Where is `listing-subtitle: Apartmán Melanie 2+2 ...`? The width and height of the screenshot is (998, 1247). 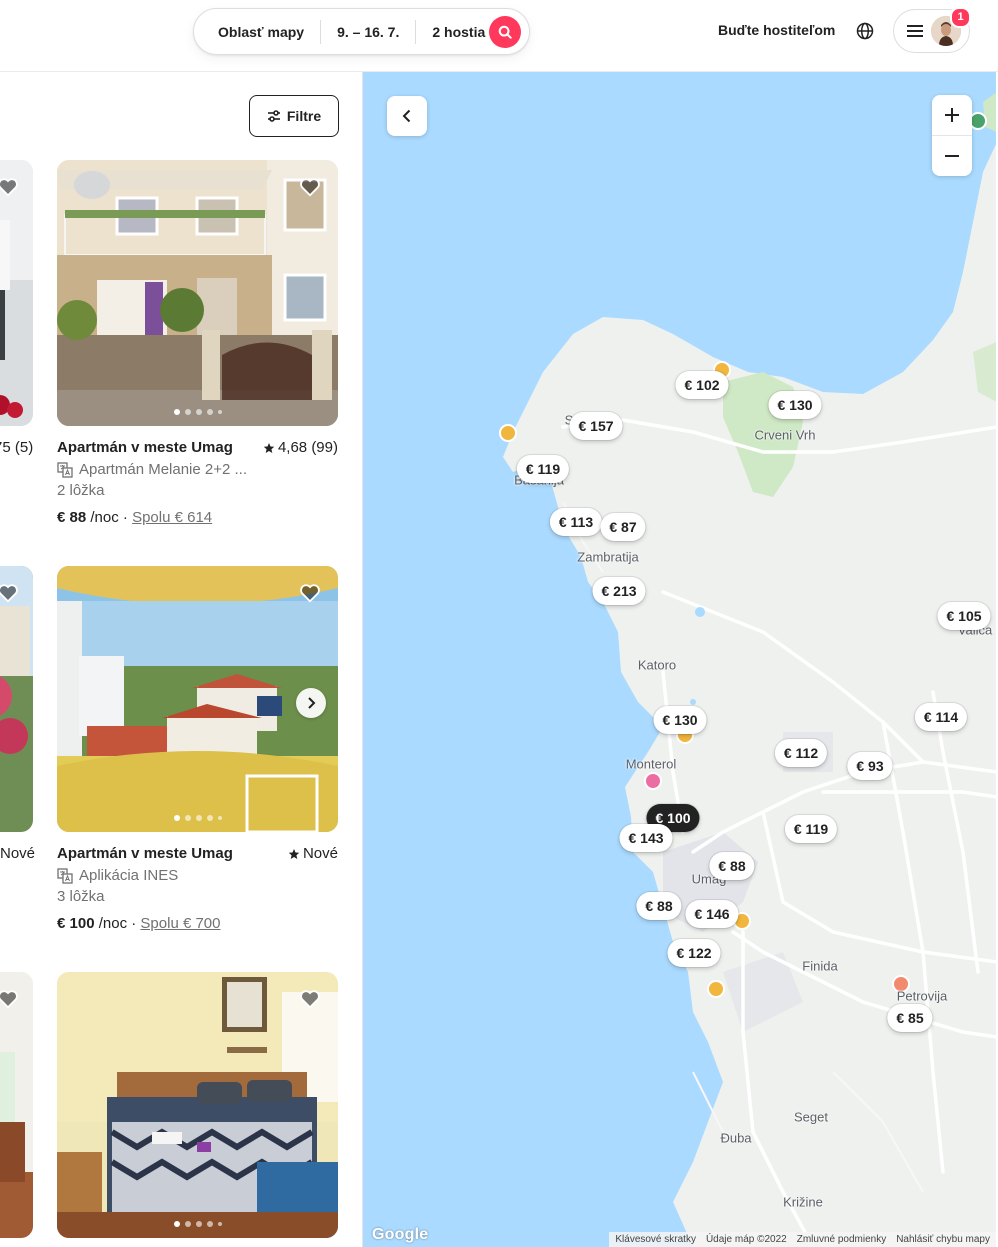 listing-subtitle: Apartmán Melanie 2+2 ... is located at coordinates (152, 469).